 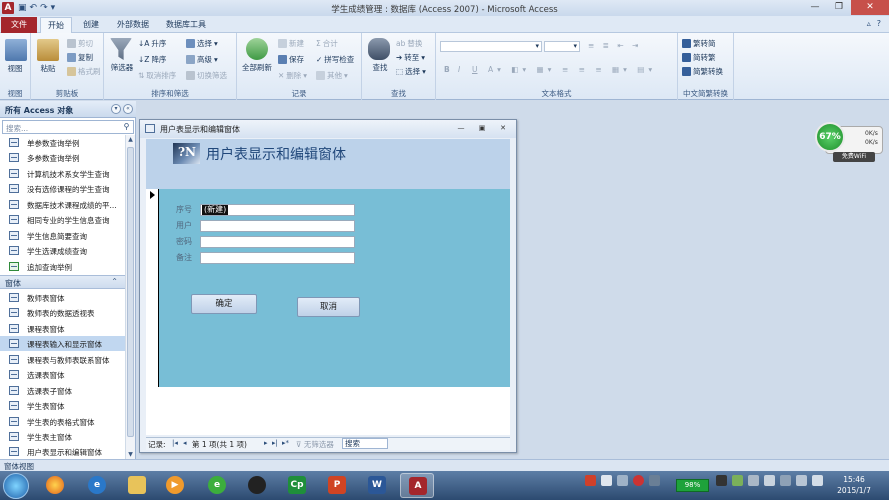 I want to click on next-record-icon: ▸, so click(x=266, y=443).